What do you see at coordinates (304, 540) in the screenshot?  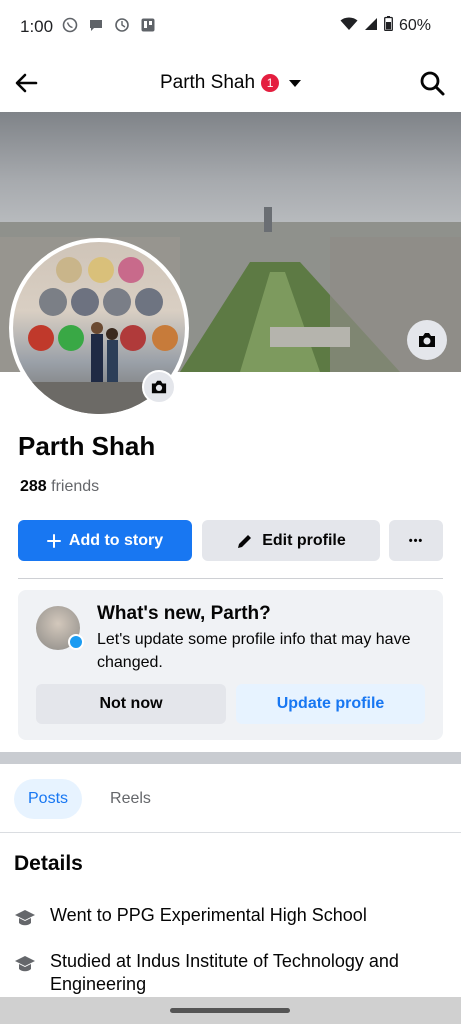 I see `edit-profile-label: Edit profile` at bounding box center [304, 540].